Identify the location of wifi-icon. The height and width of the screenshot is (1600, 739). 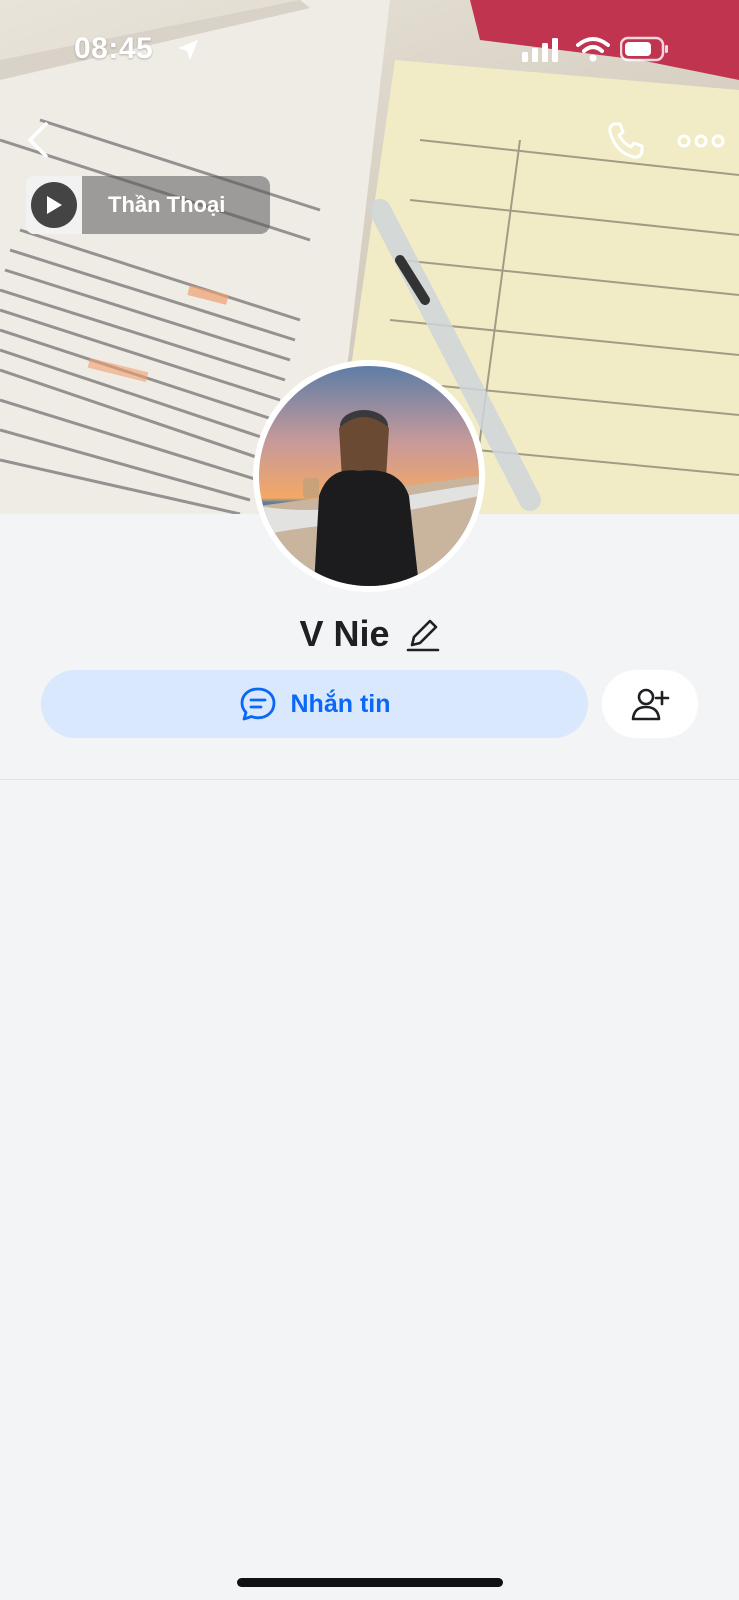
(593, 49).